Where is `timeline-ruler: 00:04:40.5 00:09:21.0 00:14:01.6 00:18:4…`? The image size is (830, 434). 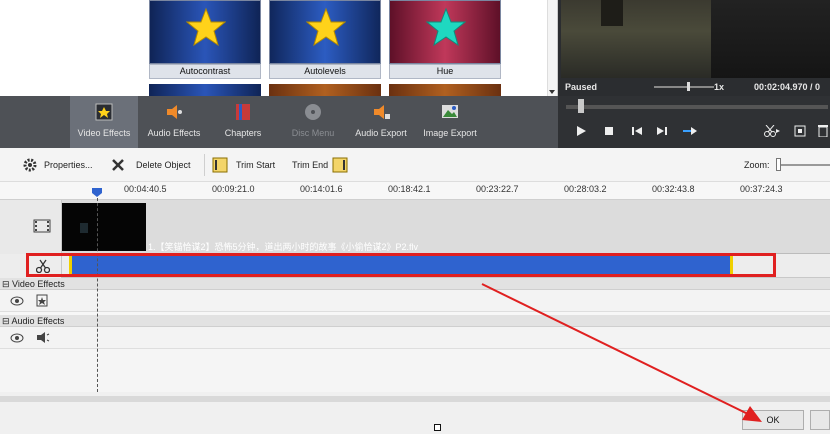
timeline-ruler: 00:04:40.5 00:09:21.0 00:14:01.6 00:18:4… is located at coordinates (415, 191).